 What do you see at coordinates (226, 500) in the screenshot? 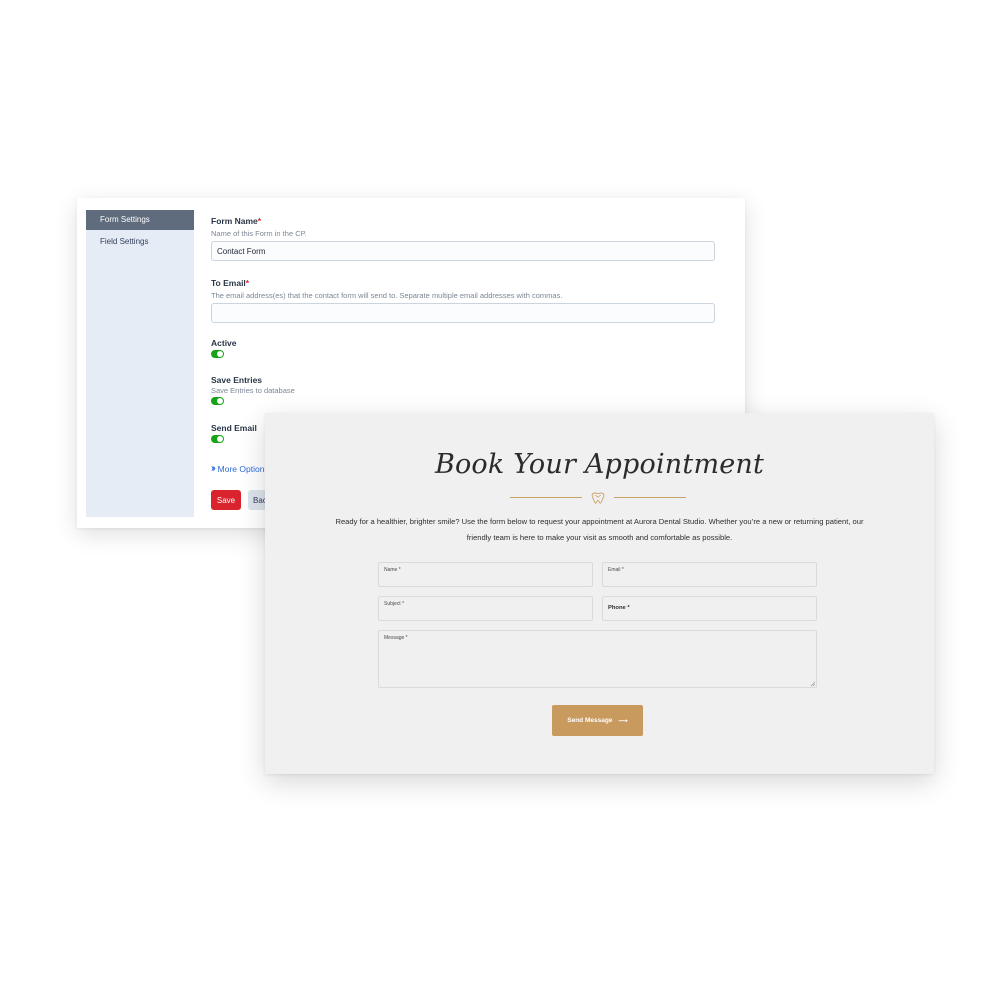
I see `save-button: Save` at bounding box center [226, 500].